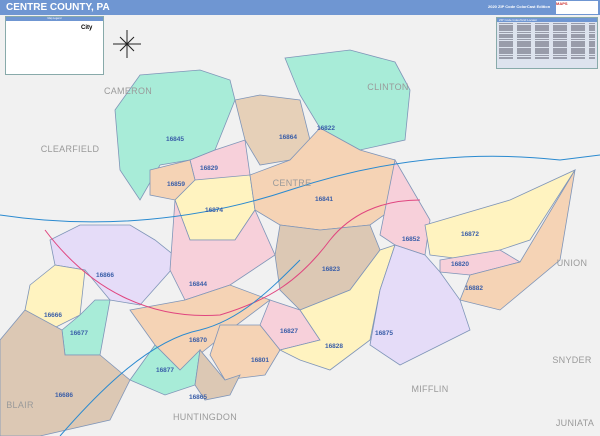  I want to click on zip-label: 16841, so click(324, 199).